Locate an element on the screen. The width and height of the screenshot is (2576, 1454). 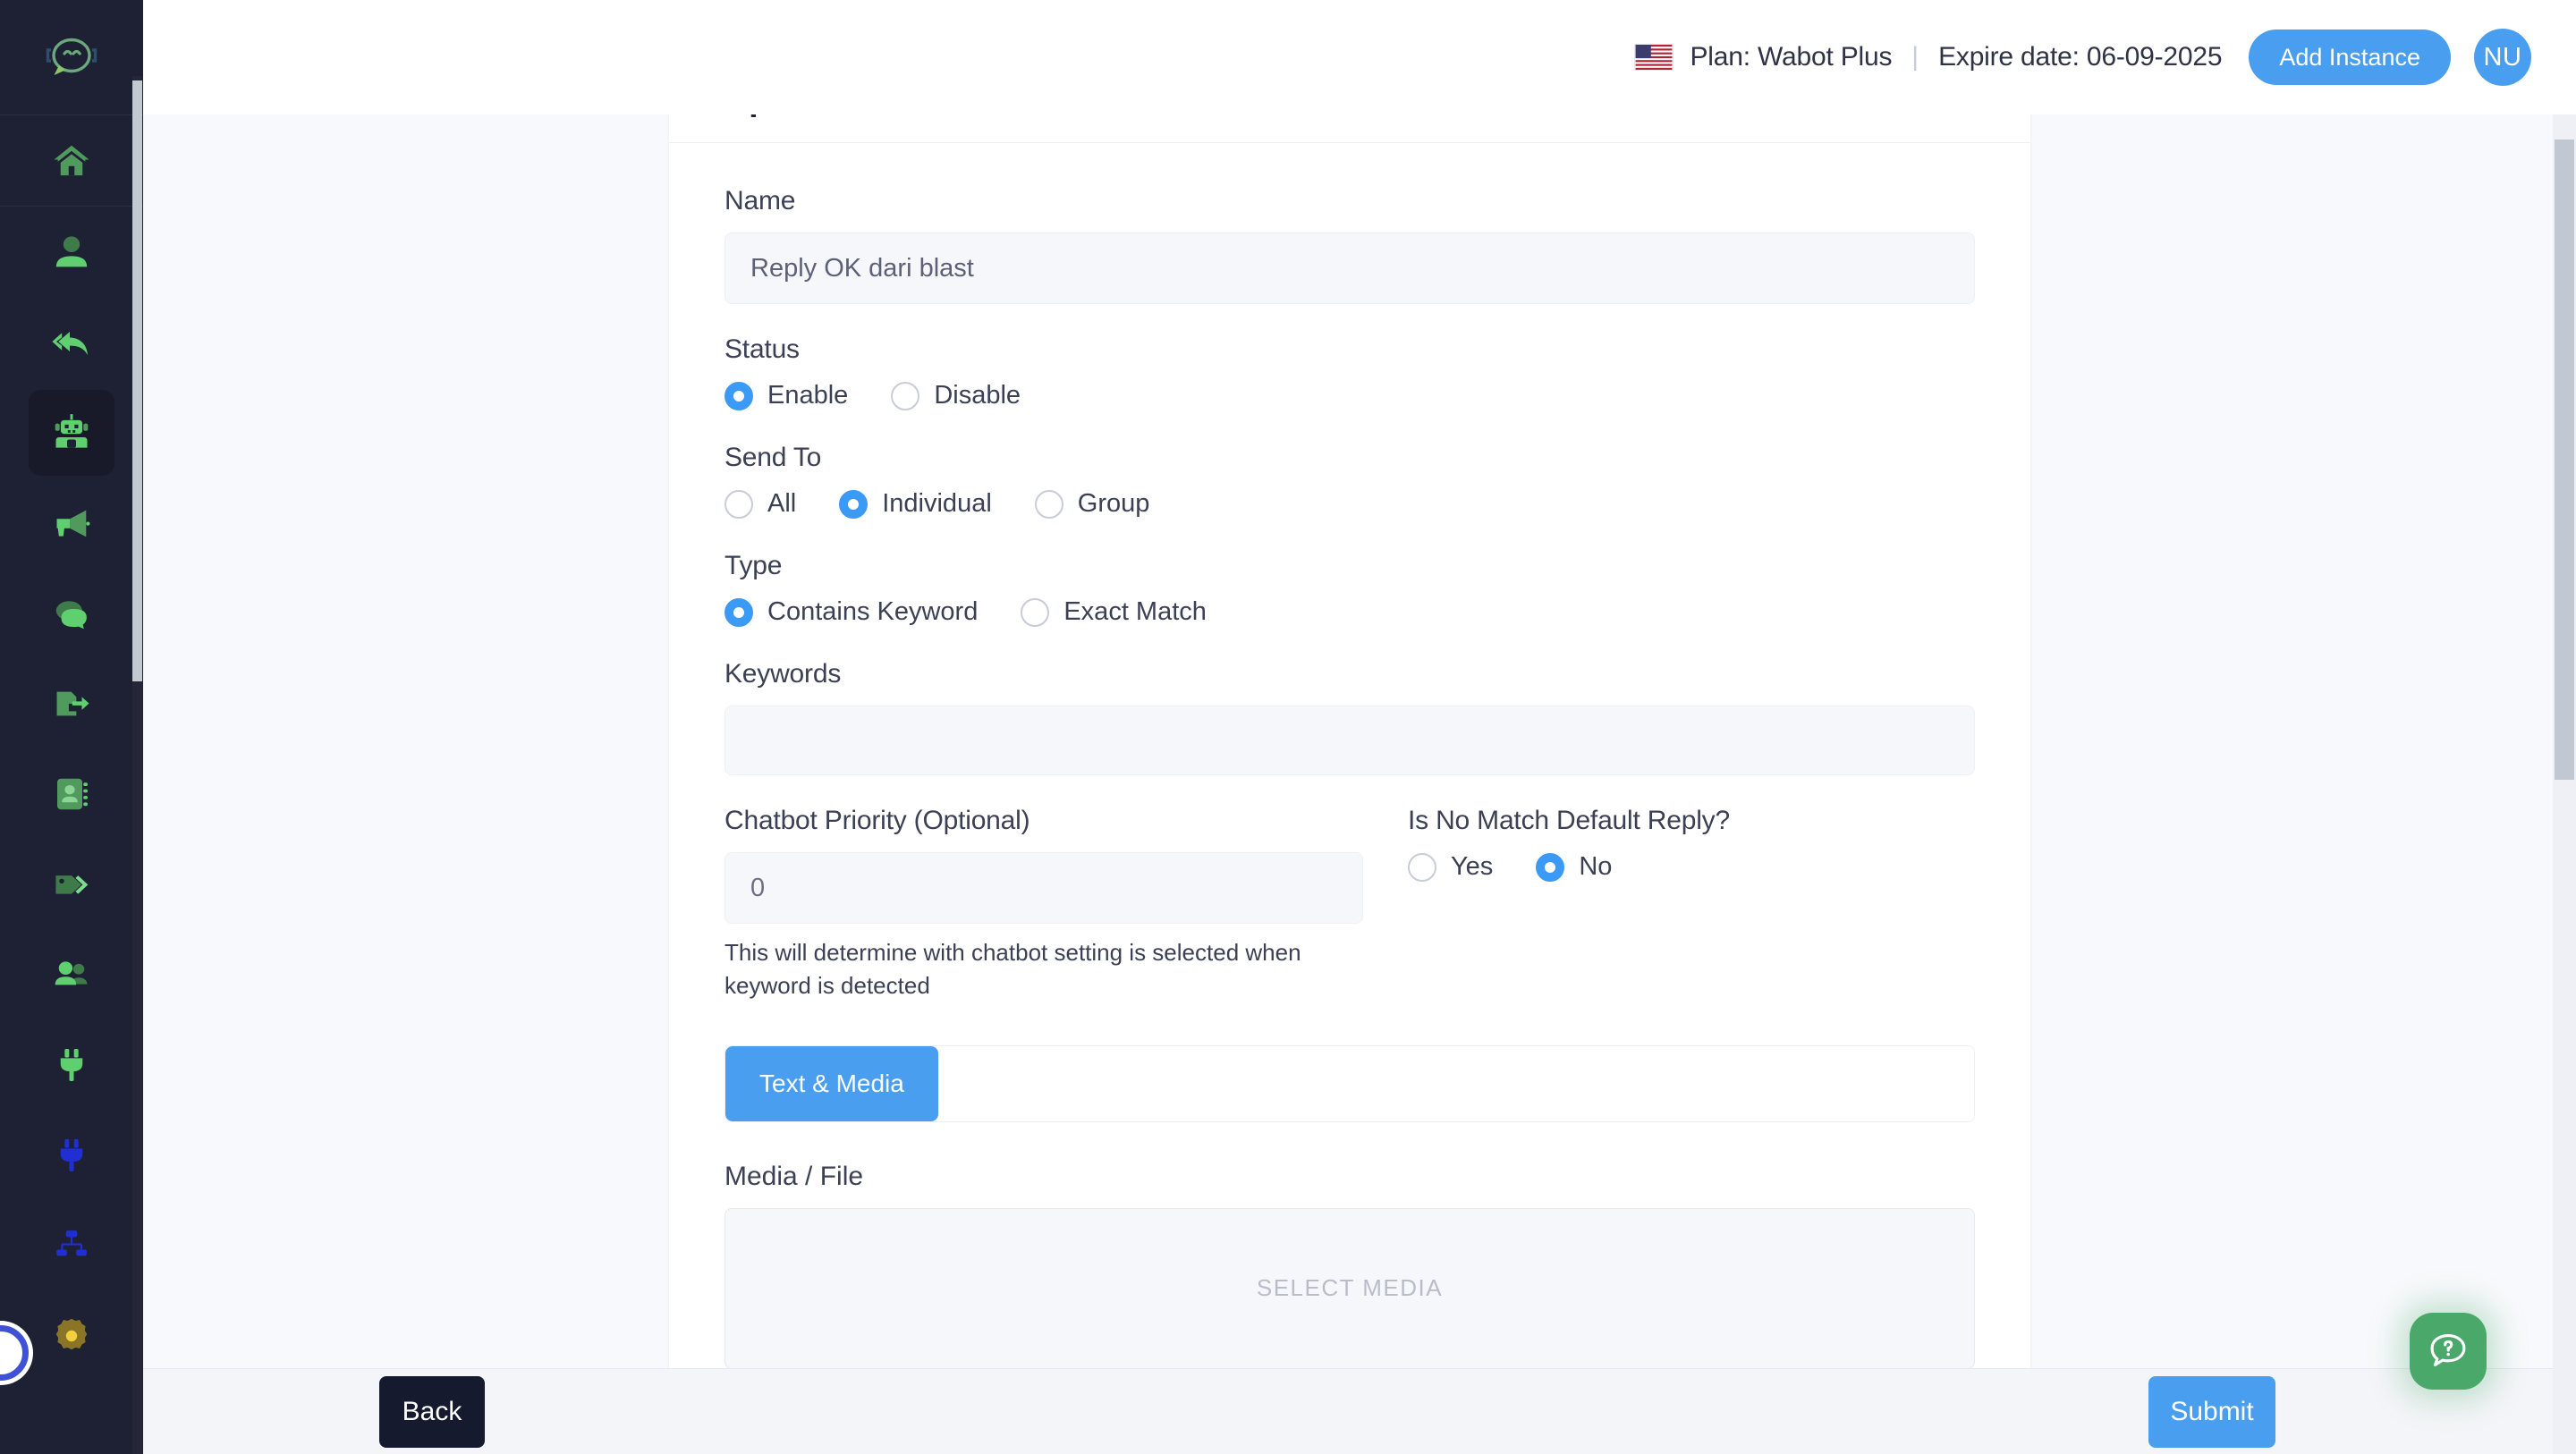
status-option-disable-label: Disable is located at coordinates (977, 396).